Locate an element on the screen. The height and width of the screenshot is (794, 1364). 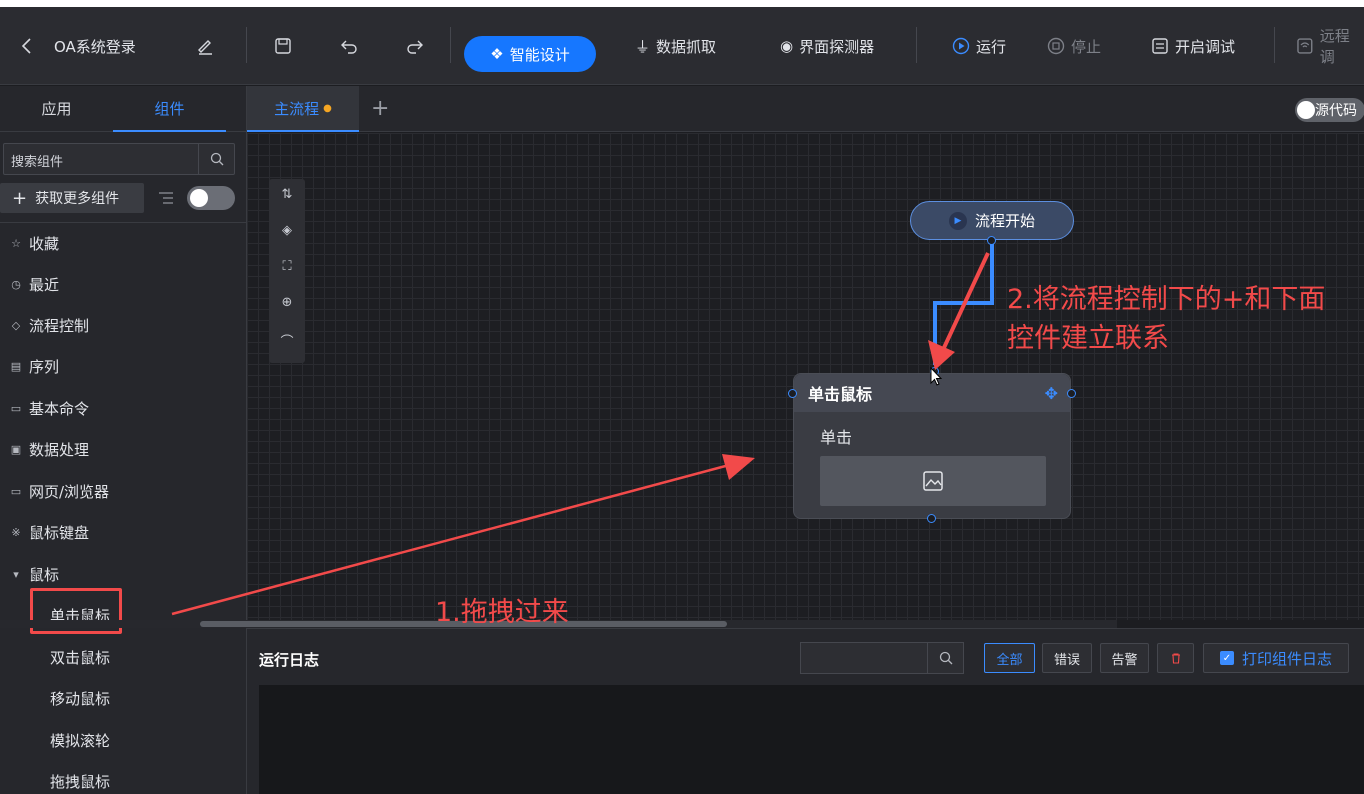
annotation-step1: 1.拖拽过来 is located at coordinates (502, 612).